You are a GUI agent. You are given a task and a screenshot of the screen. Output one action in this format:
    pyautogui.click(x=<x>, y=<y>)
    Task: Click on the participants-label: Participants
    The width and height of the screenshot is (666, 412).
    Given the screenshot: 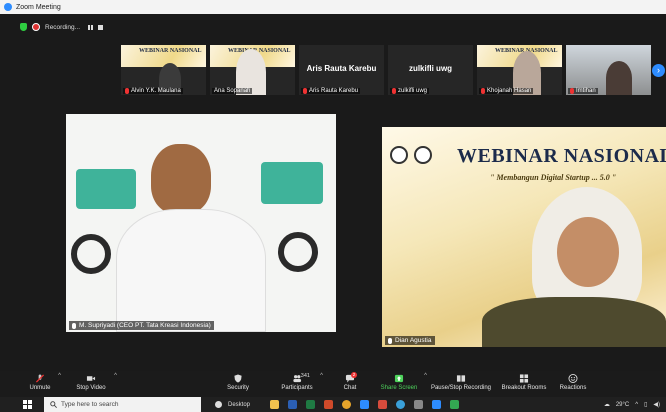 What is the action you would take?
    pyautogui.click(x=297, y=388)
    